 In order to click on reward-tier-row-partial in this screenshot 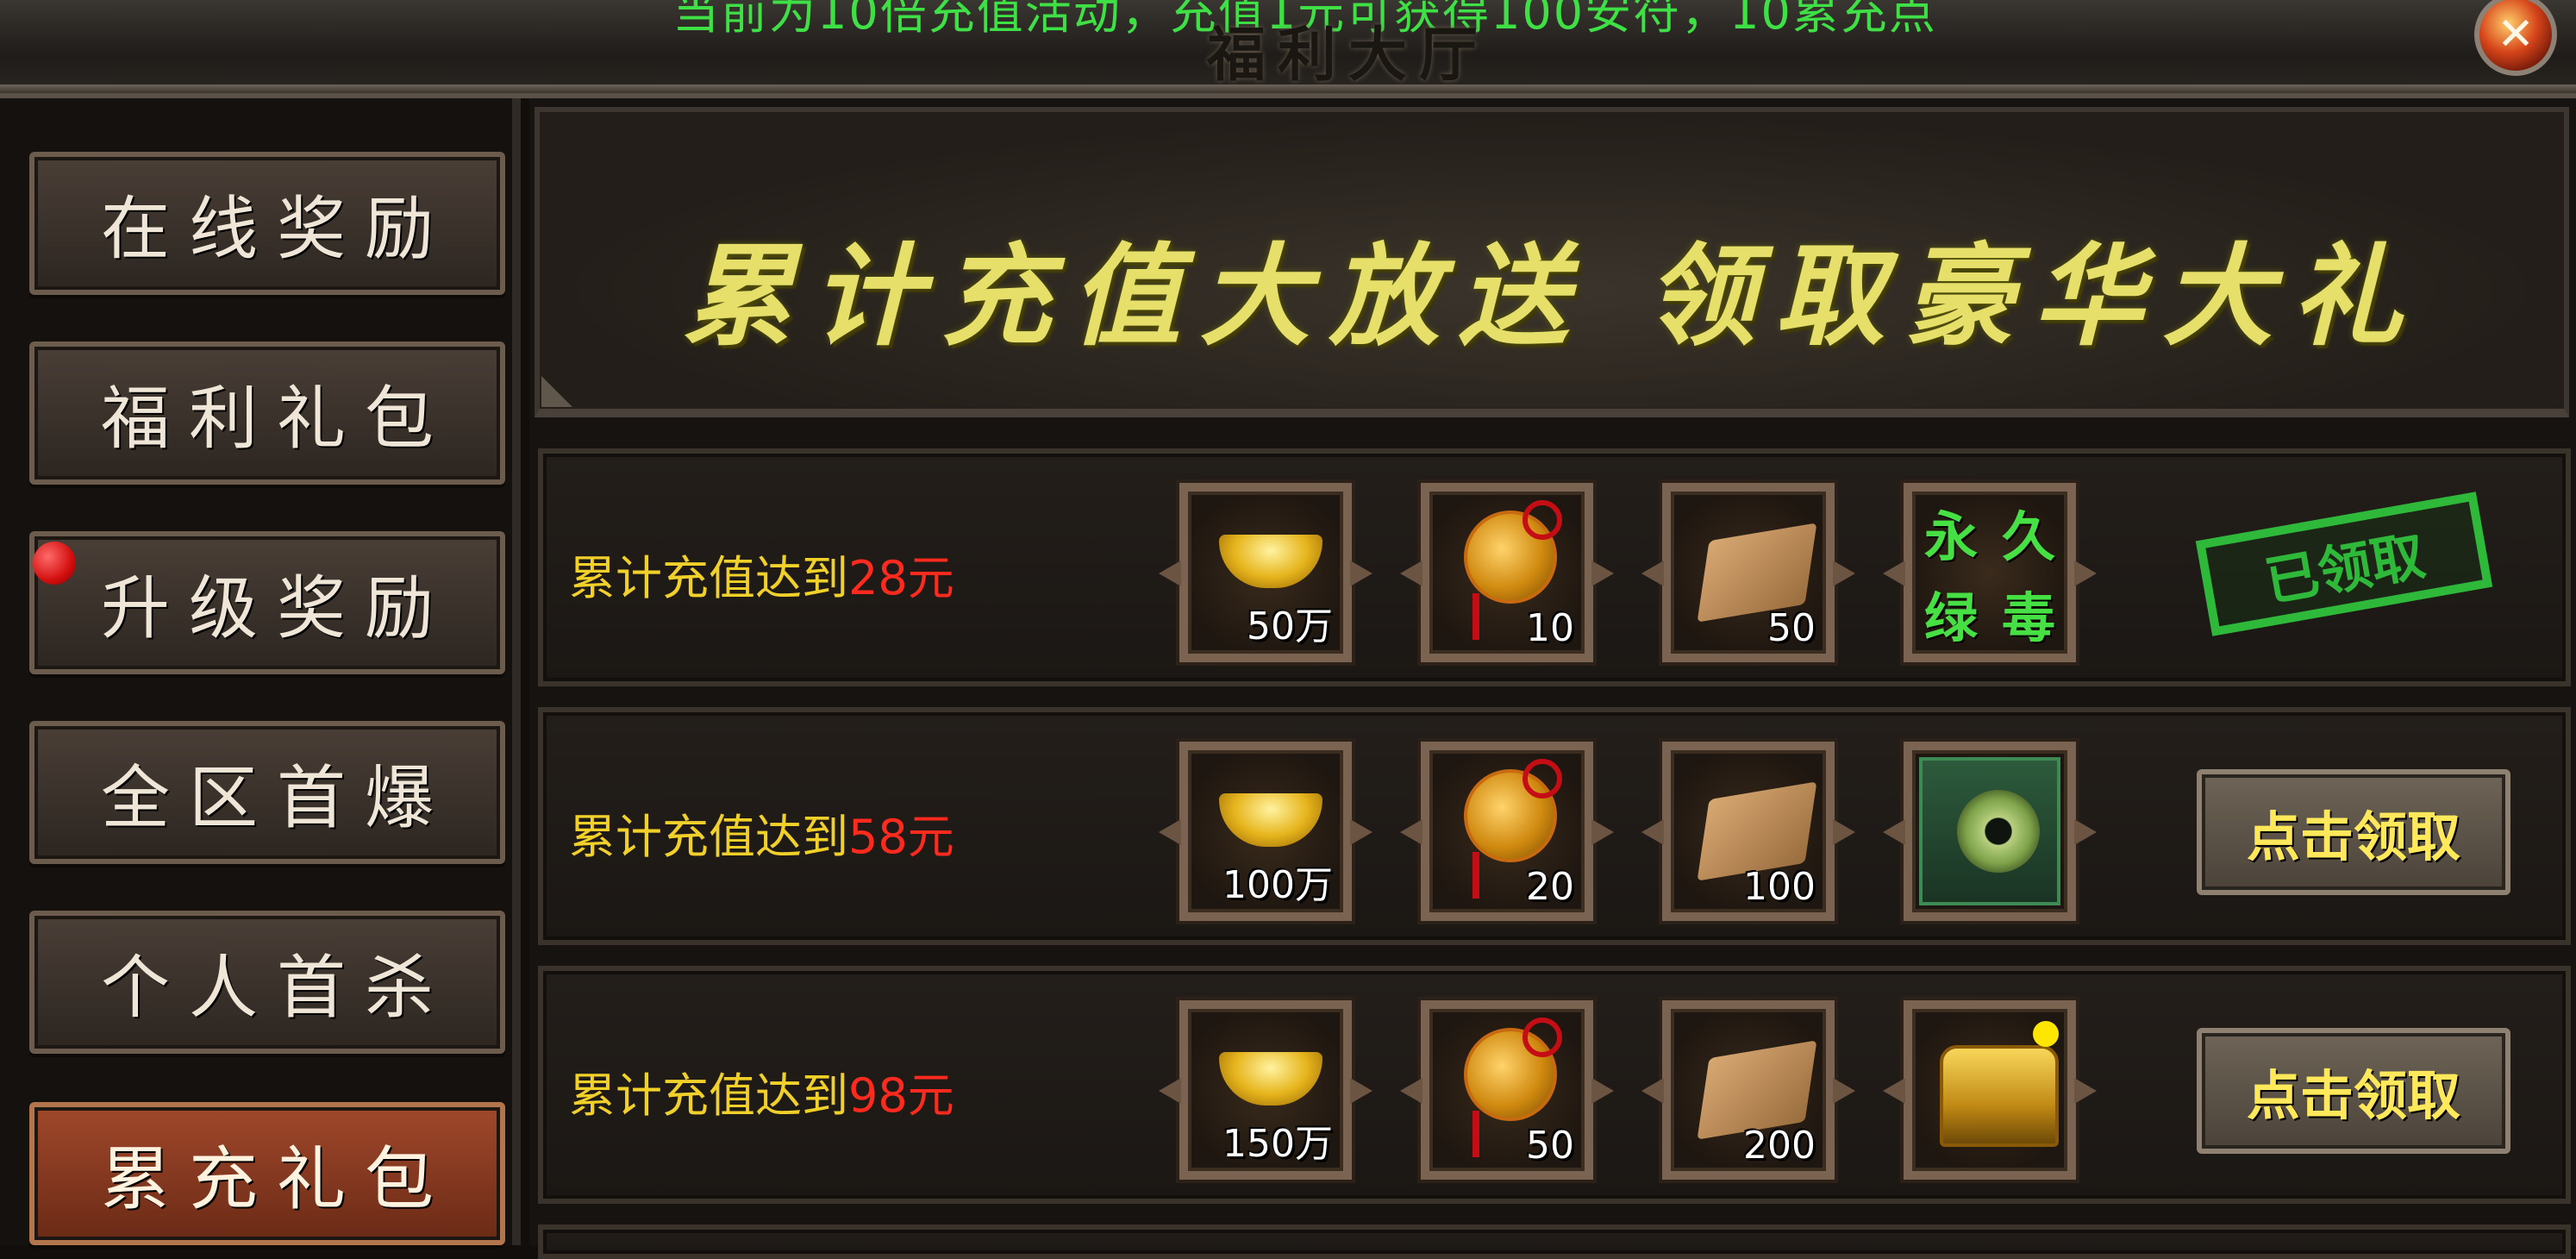, I will do `click(1554, 1242)`.